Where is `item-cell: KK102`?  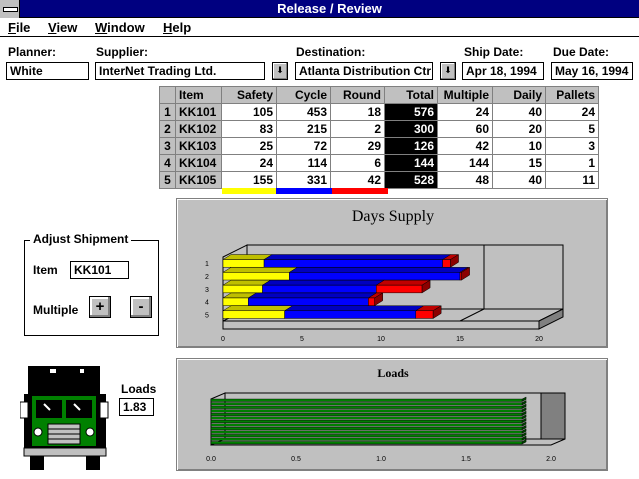 item-cell: KK102 is located at coordinates (198, 129).